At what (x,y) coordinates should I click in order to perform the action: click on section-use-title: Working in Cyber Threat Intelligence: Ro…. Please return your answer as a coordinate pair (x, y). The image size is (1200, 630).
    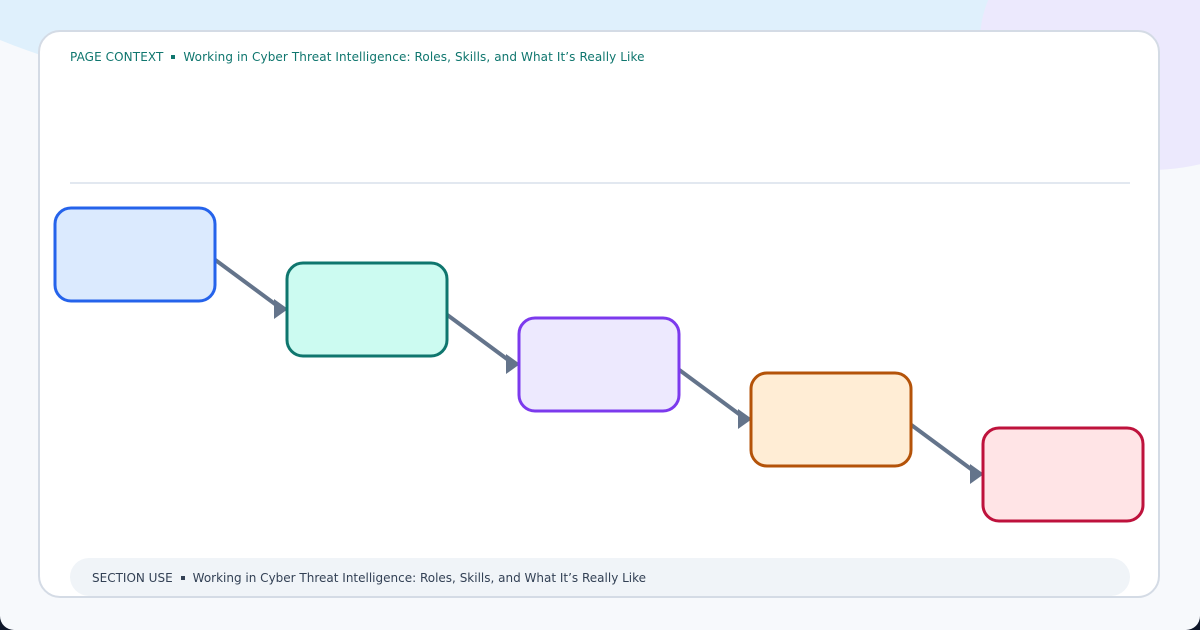
    Looking at the image, I should click on (419, 578).